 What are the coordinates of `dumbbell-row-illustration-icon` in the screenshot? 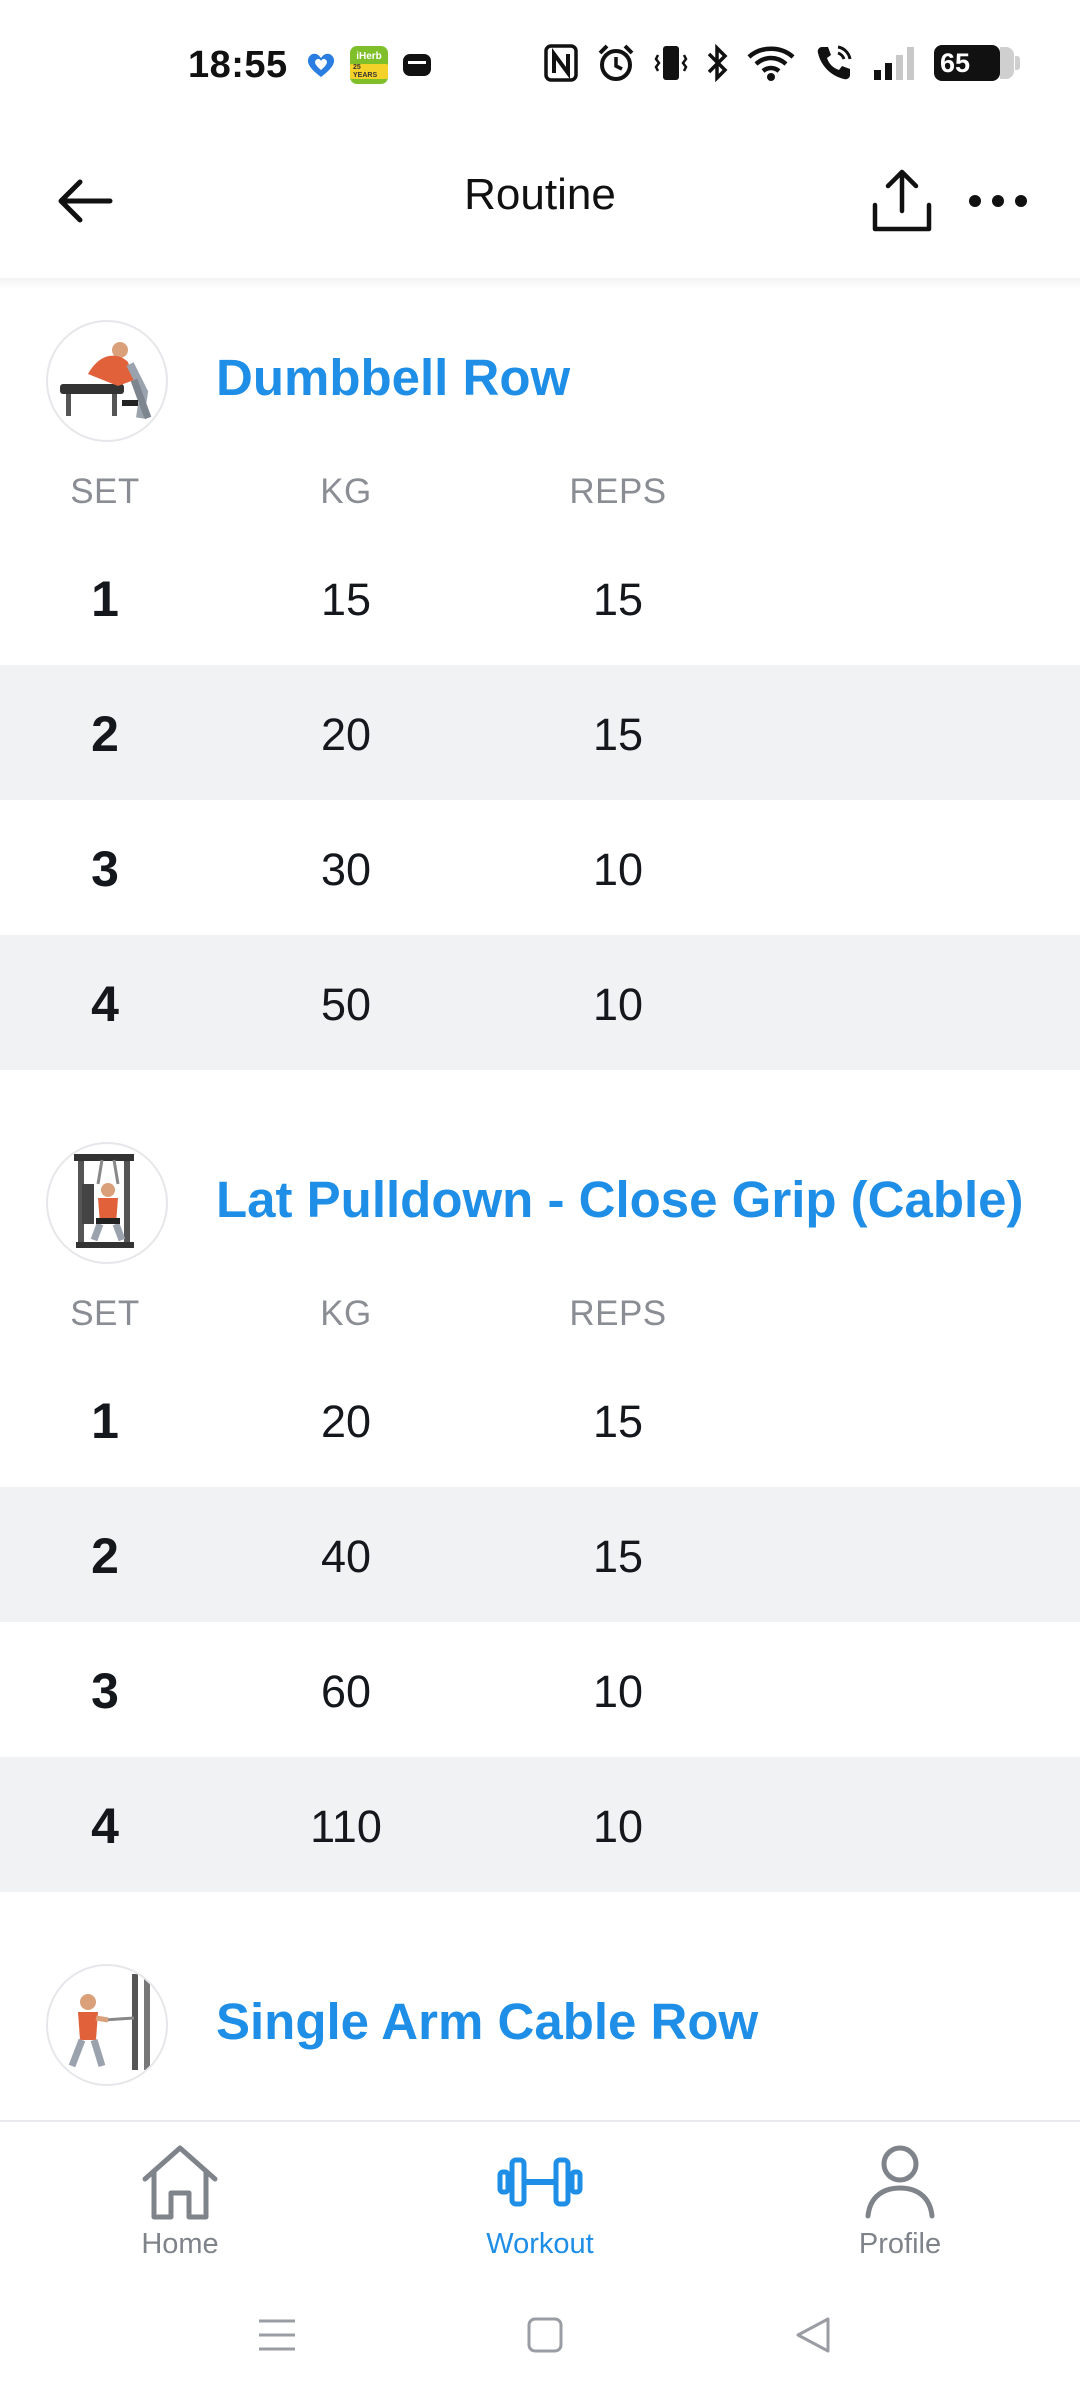 It's located at (106, 381).